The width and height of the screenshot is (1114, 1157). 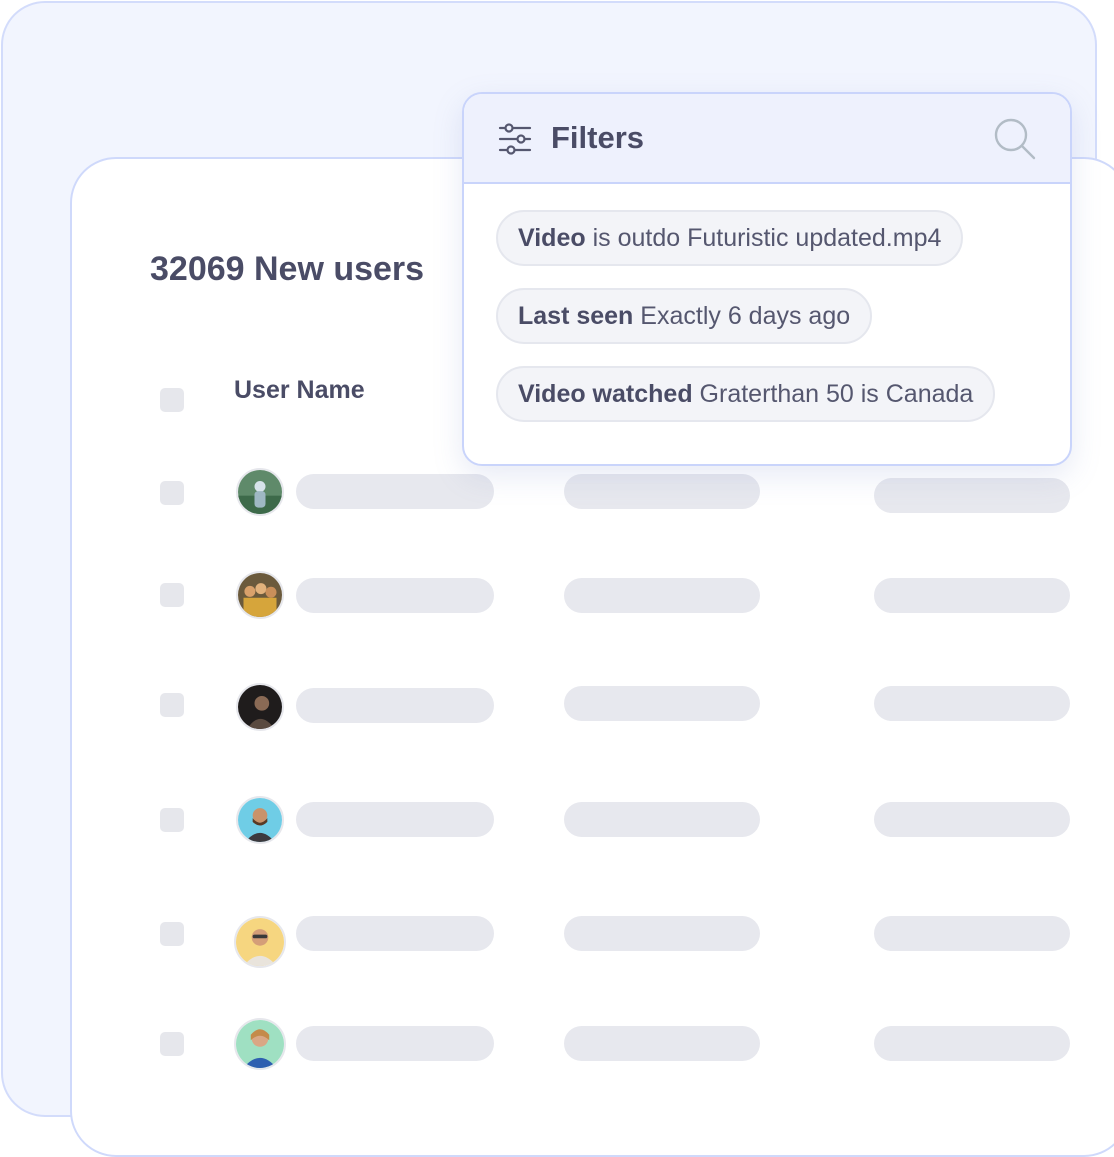 I want to click on filter-field: Video, so click(x=552, y=238).